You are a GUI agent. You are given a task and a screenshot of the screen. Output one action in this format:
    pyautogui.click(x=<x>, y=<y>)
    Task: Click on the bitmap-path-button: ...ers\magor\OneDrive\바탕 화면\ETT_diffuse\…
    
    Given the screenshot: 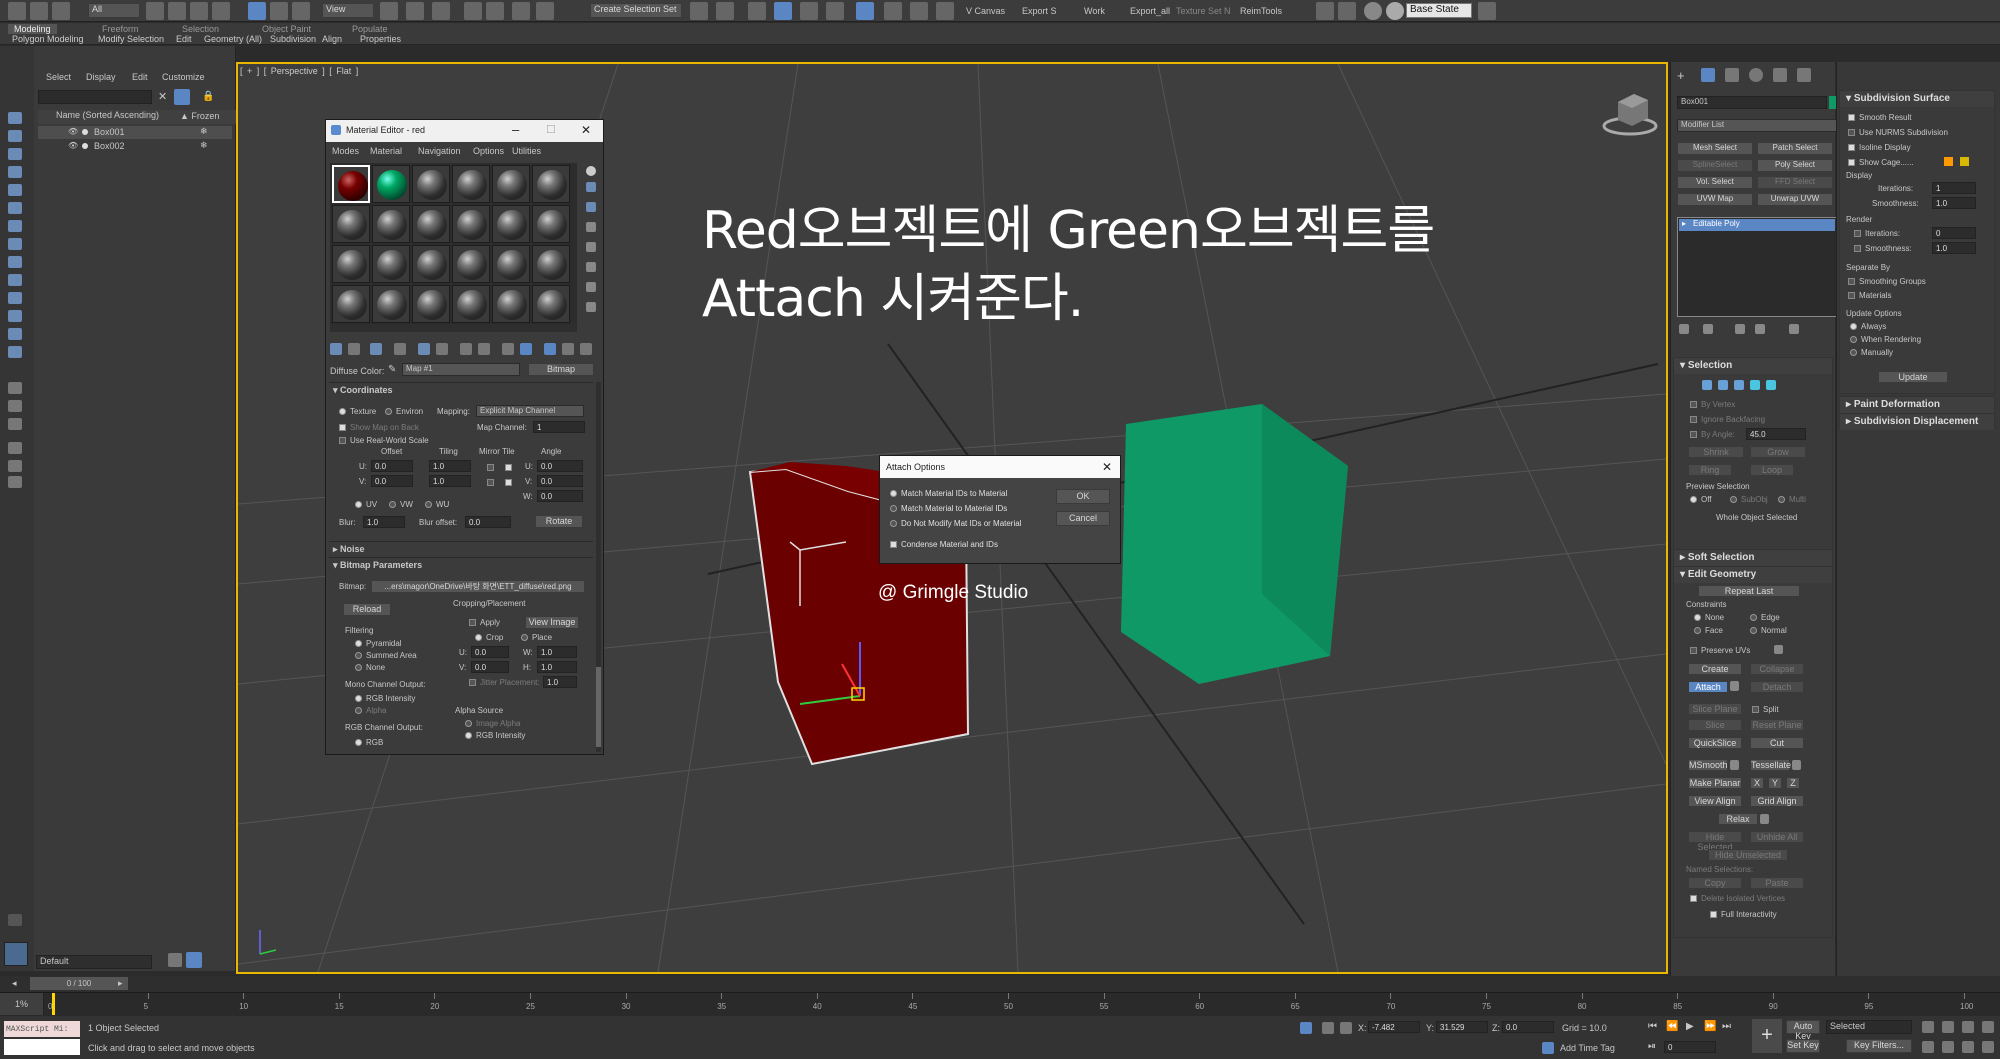 What is the action you would take?
    pyautogui.click(x=478, y=586)
    